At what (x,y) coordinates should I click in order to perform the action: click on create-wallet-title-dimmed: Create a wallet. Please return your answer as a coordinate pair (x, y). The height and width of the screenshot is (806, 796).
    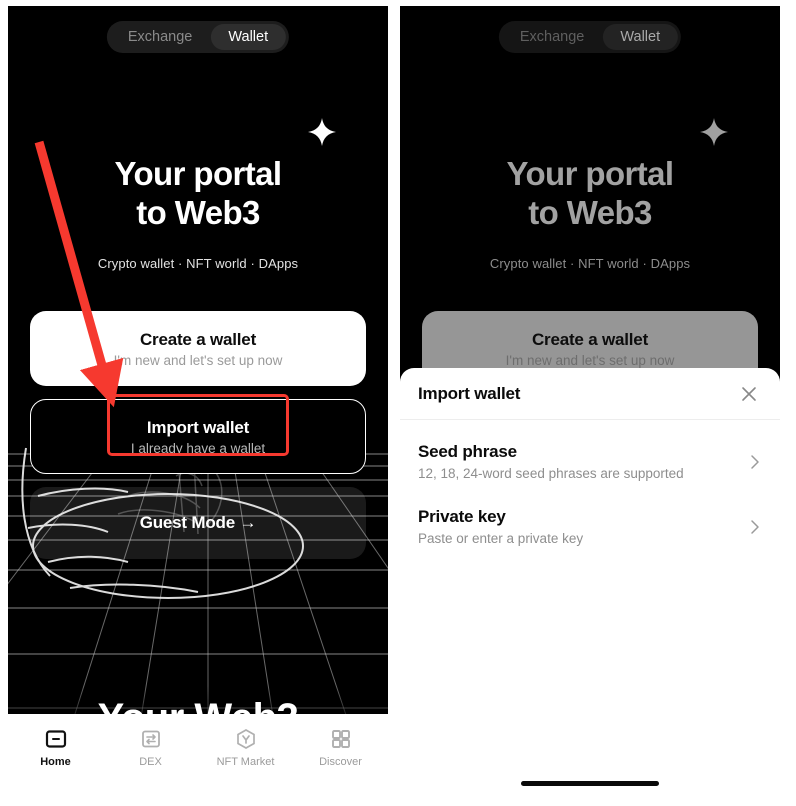
    Looking at the image, I should click on (590, 339).